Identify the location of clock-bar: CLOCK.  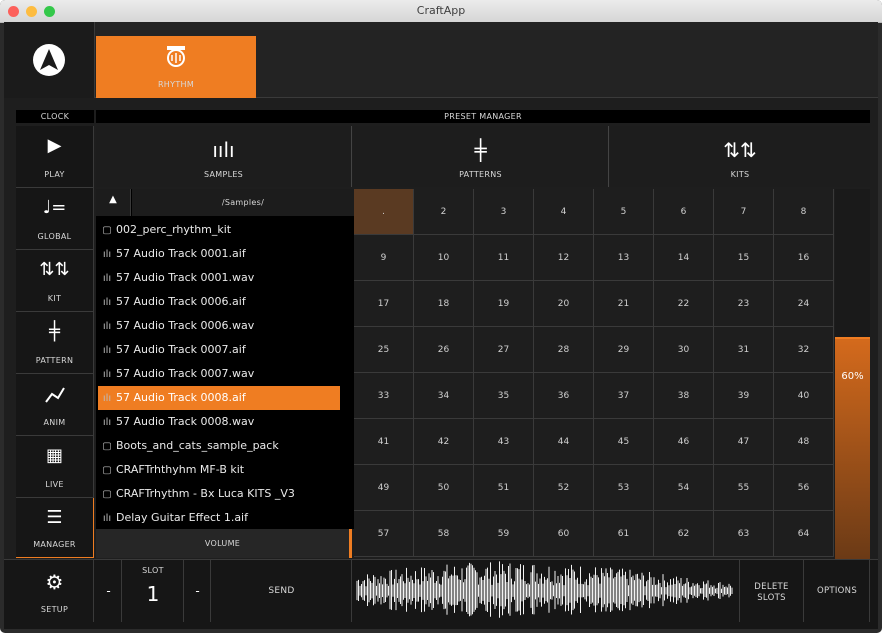
(55, 116).